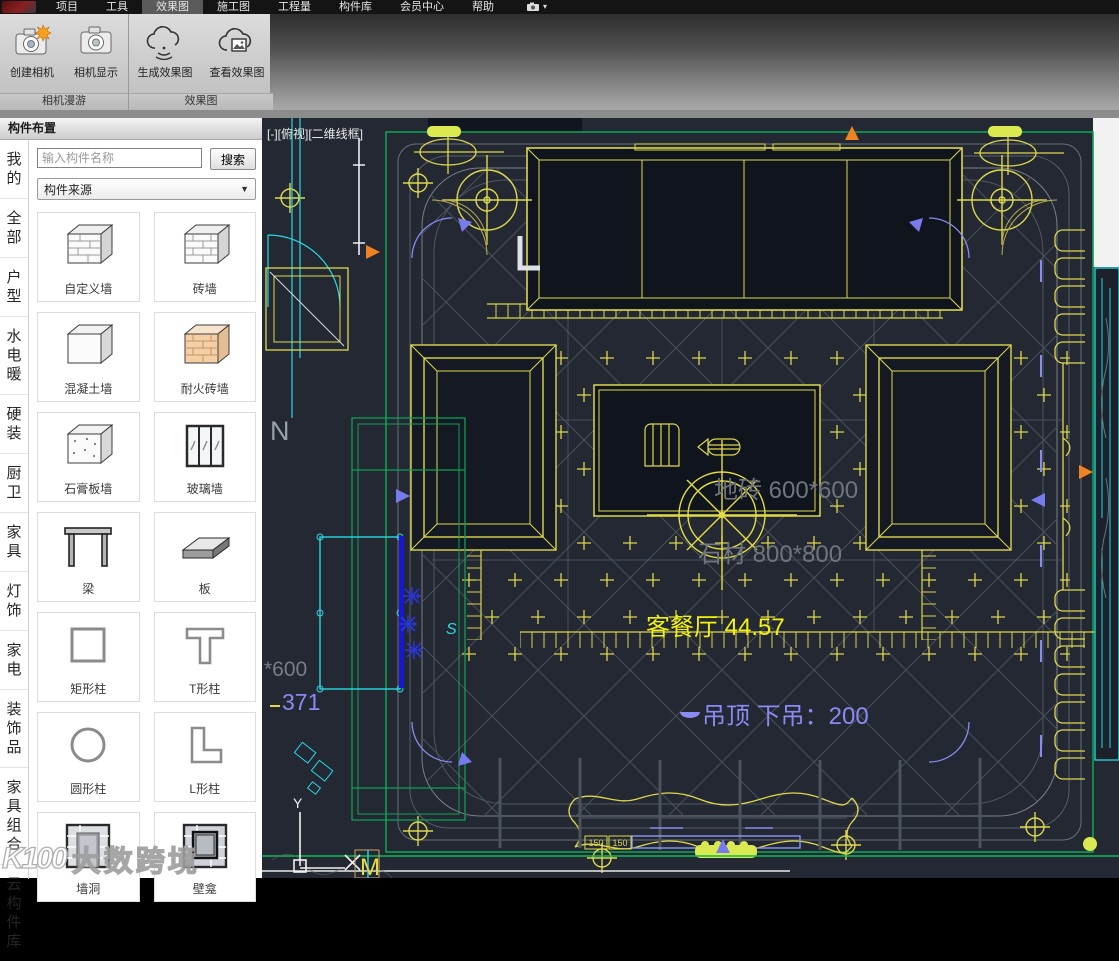  What do you see at coordinates (207, 243) in the screenshot?
I see `brick-wall-icon` at bounding box center [207, 243].